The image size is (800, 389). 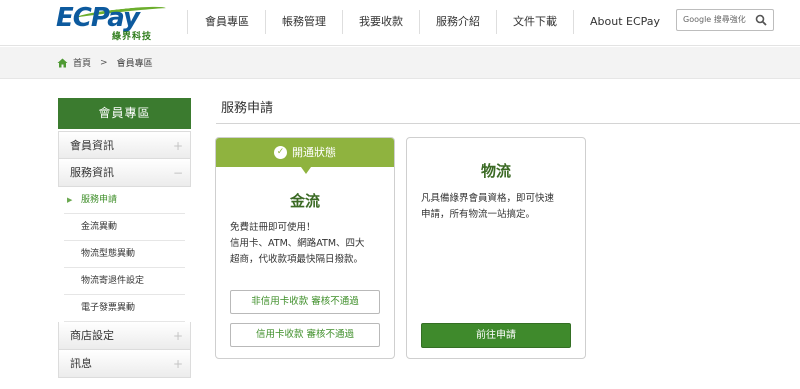 What do you see at coordinates (124, 113) in the screenshot?
I see `sidebar-title: 會員專區` at bounding box center [124, 113].